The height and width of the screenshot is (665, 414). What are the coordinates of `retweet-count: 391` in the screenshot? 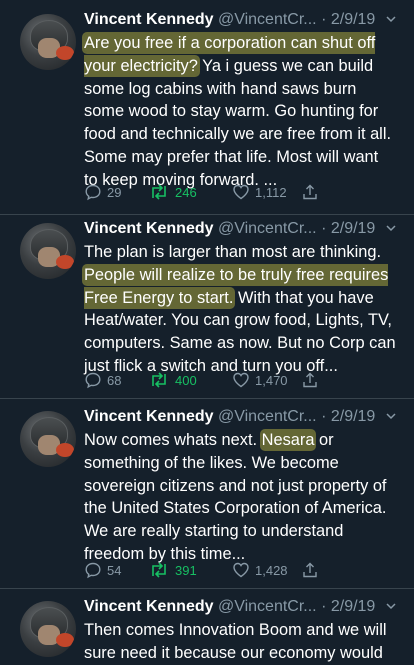 It's located at (186, 570).